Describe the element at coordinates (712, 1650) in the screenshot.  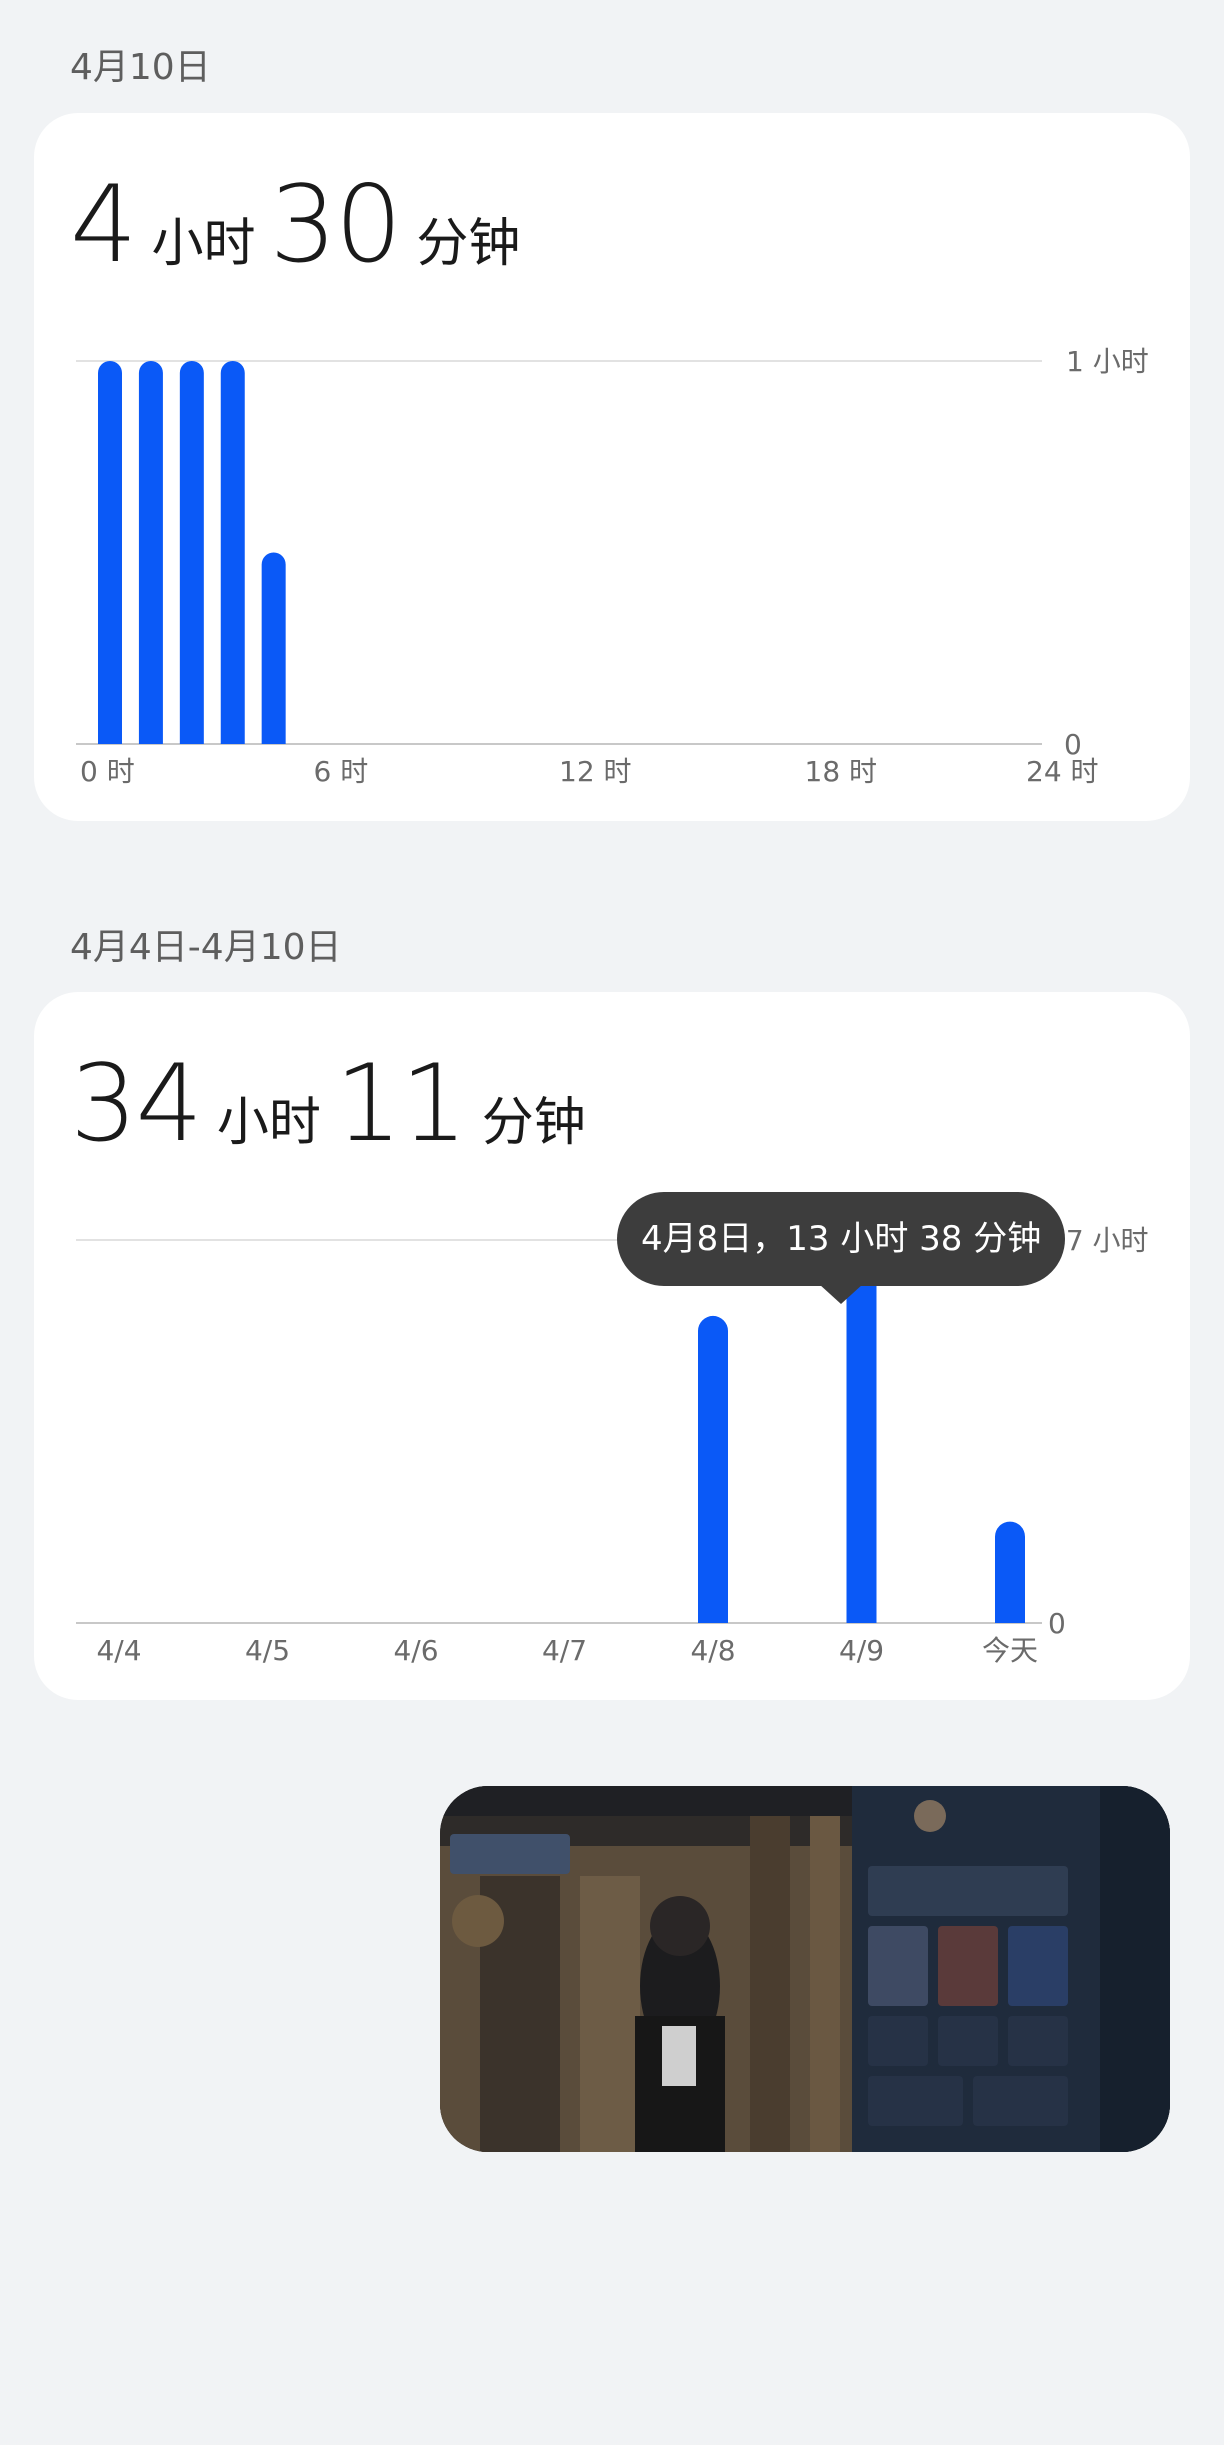
I see `weekly-x-label-4: 4/8` at that location.